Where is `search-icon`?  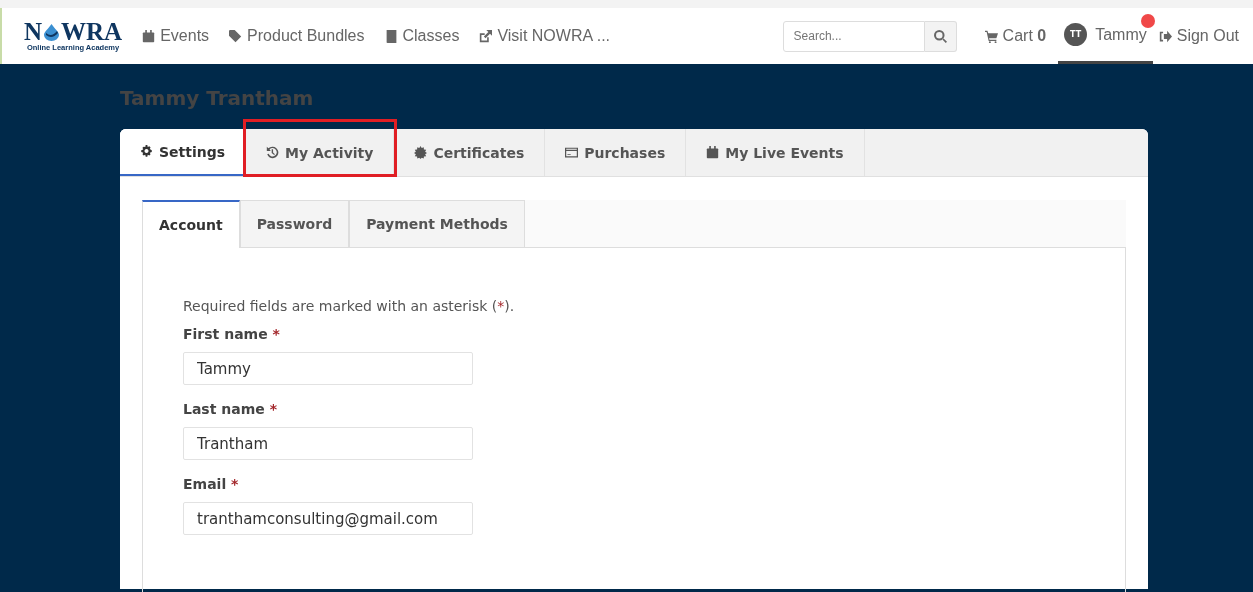 search-icon is located at coordinates (940, 36).